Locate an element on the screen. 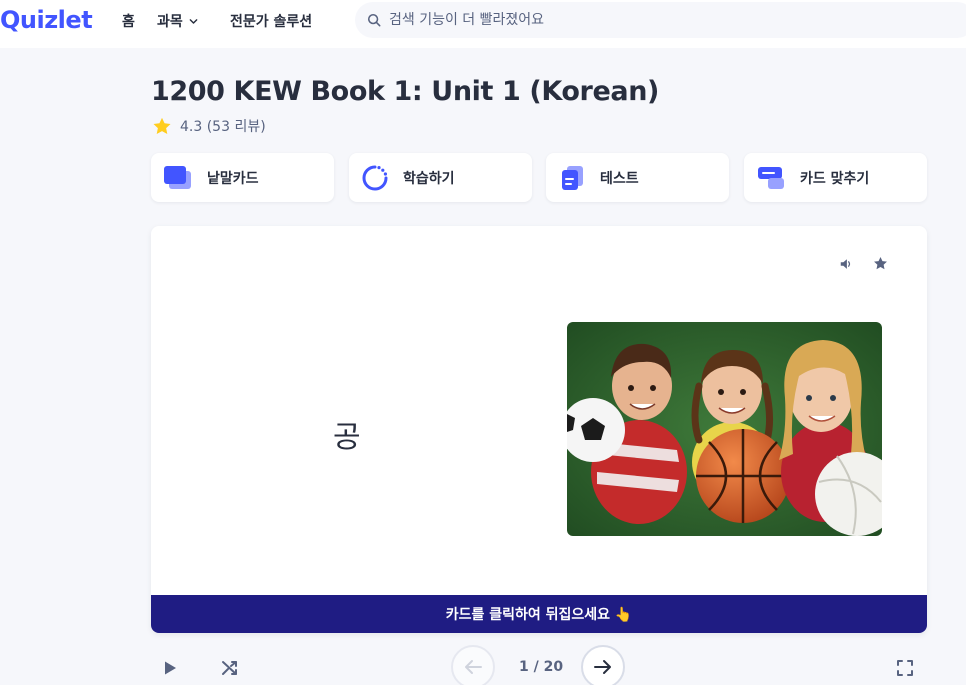  arrow-left-icon is located at coordinates (473, 667).